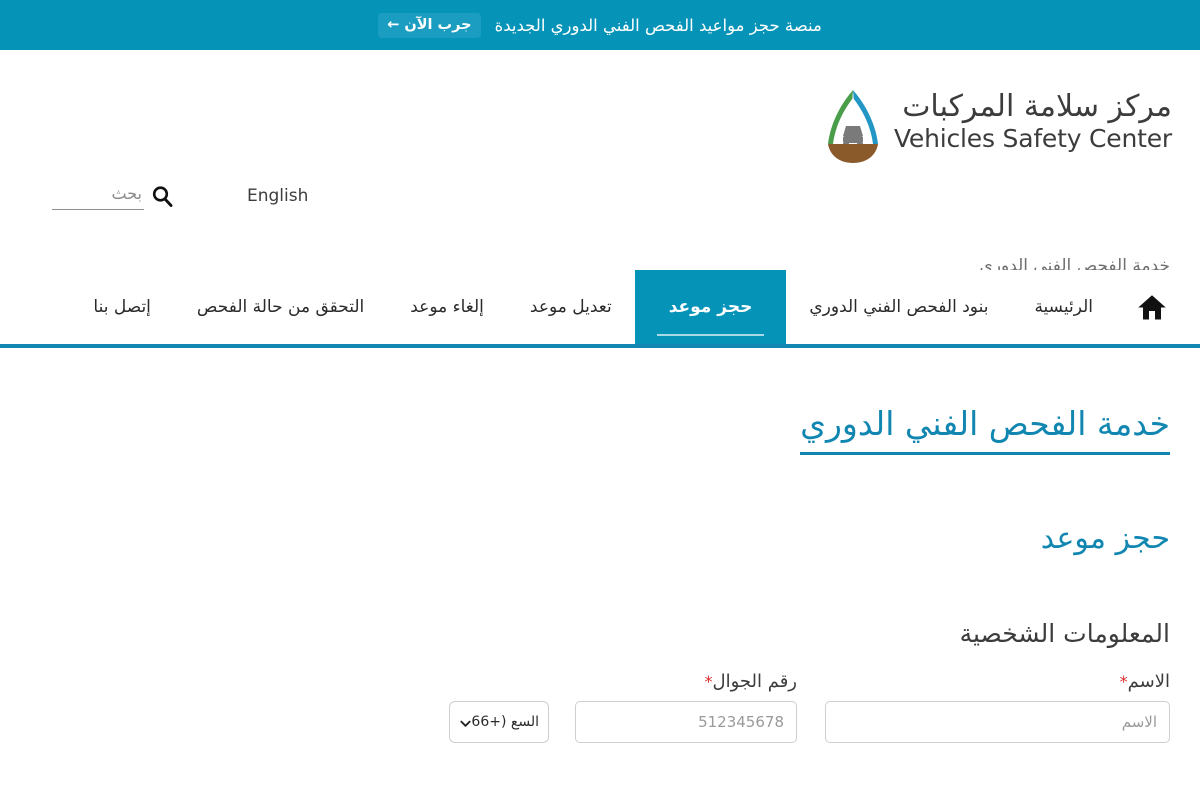 The height and width of the screenshot is (800, 1200). What do you see at coordinates (1037, 106) in the screenshot?
I see `brand-name-arabic: مركز سلامة المركبات` at bounding box center [1037, 106].